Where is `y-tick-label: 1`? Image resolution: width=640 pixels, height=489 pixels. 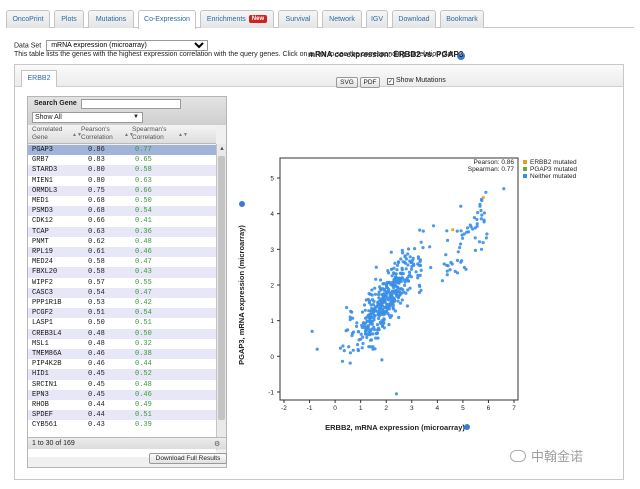
y-tick-label: 1 is located at coordinates (272, 321).